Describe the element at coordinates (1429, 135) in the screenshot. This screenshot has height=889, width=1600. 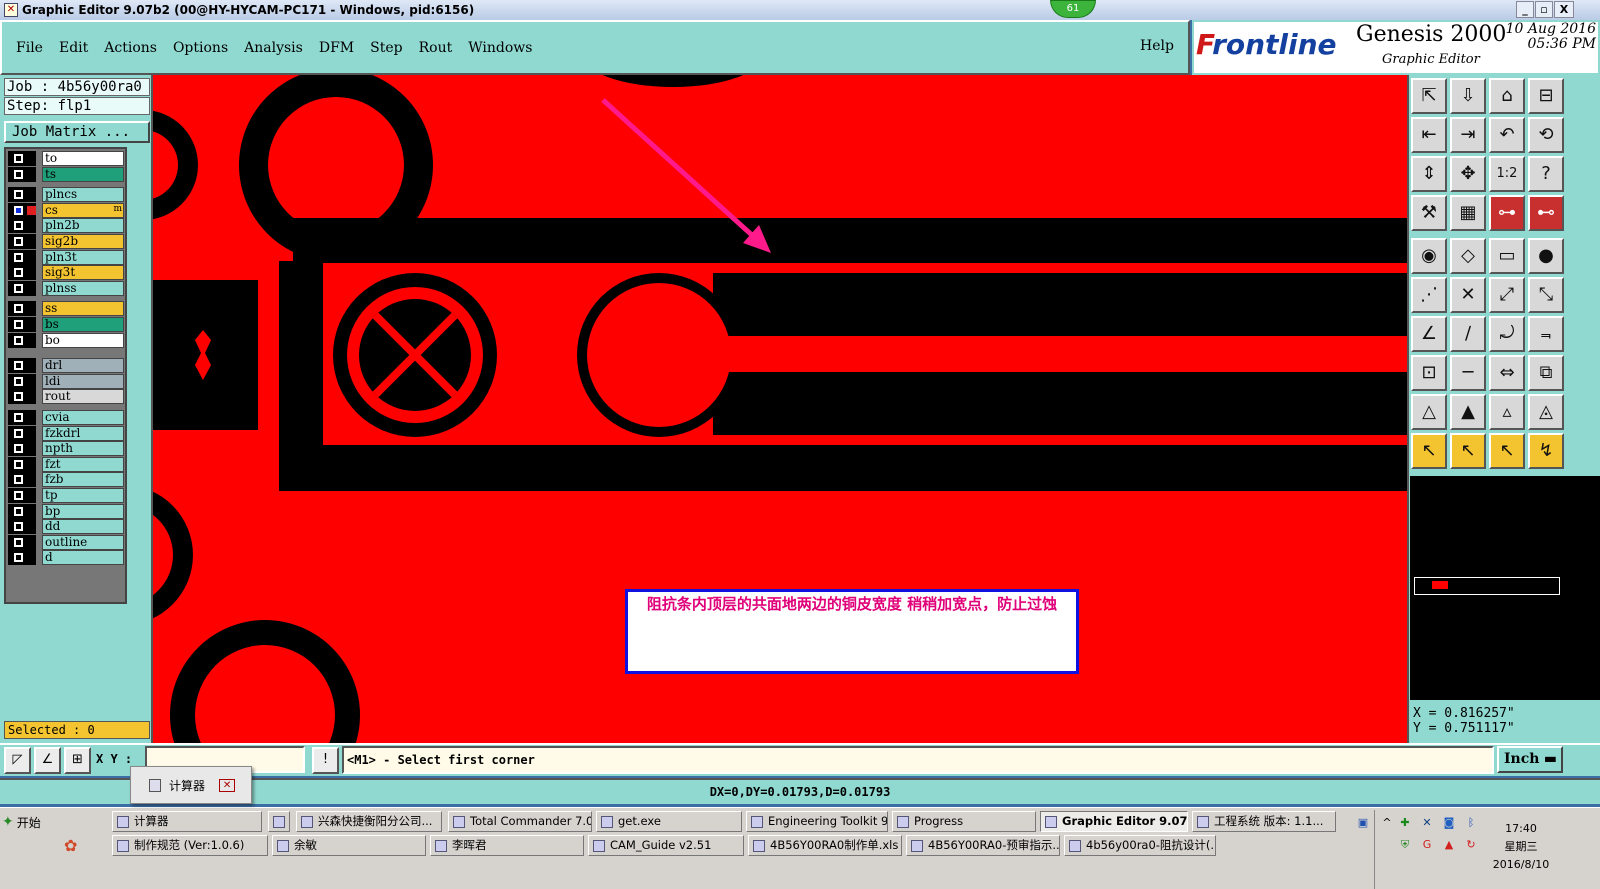
I see `pan-left-icon: ⇤` at that location.